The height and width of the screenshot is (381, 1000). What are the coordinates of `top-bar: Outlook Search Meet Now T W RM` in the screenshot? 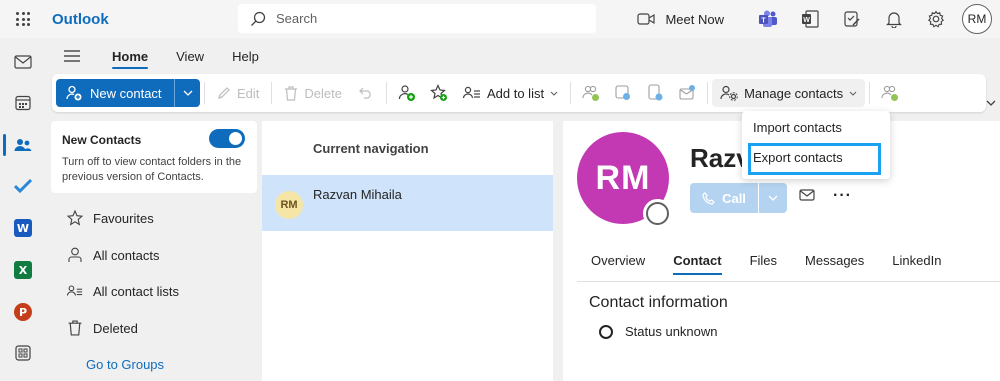 It's located at (500, 19).